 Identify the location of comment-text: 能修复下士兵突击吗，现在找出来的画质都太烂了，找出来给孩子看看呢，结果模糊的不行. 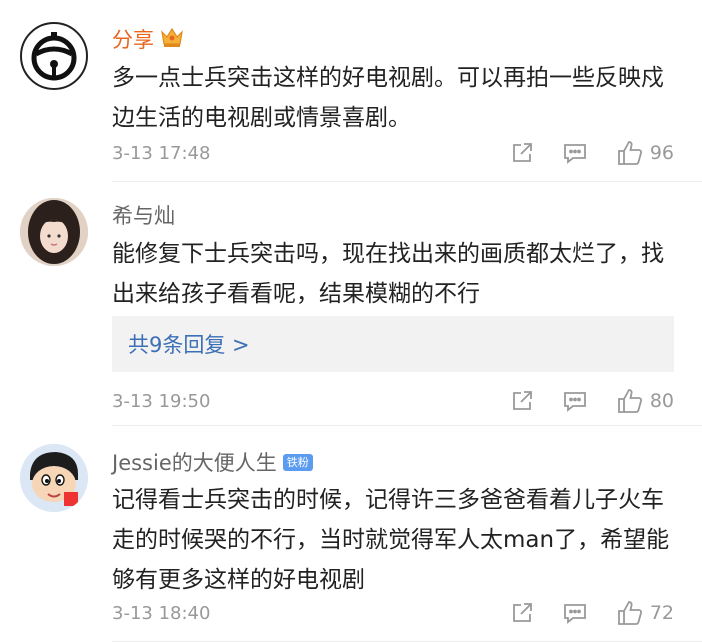
(388, 274).